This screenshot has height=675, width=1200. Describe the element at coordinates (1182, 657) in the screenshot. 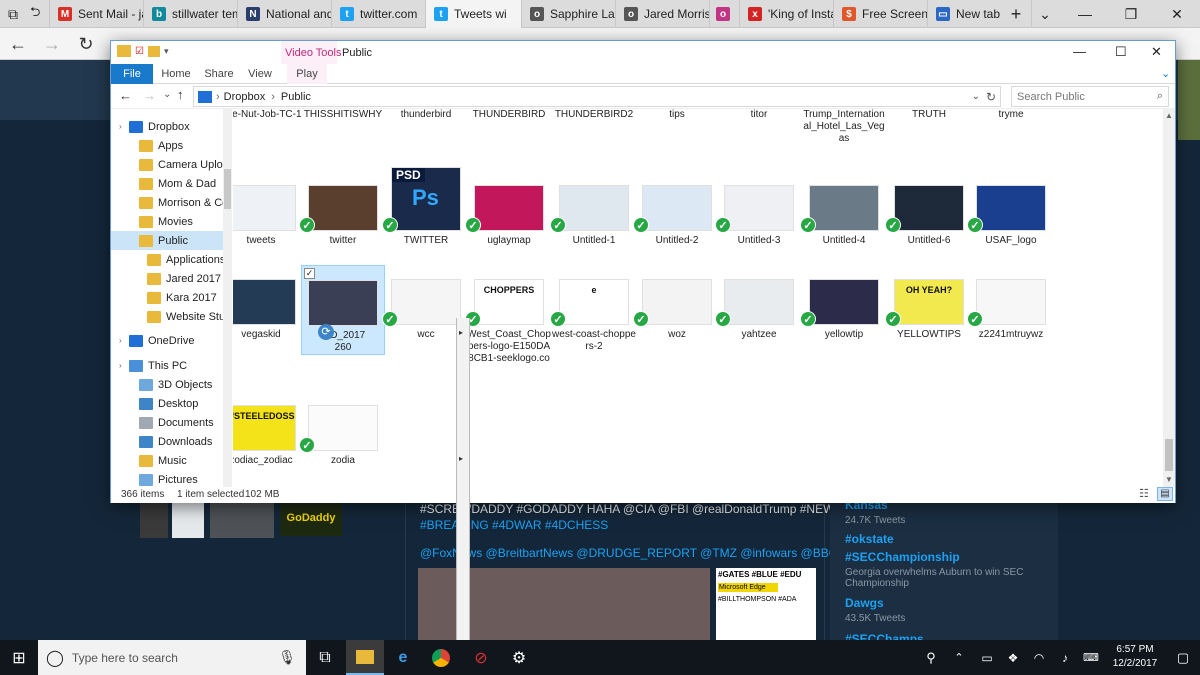

I see `notifications-icon: ▢` at that location.